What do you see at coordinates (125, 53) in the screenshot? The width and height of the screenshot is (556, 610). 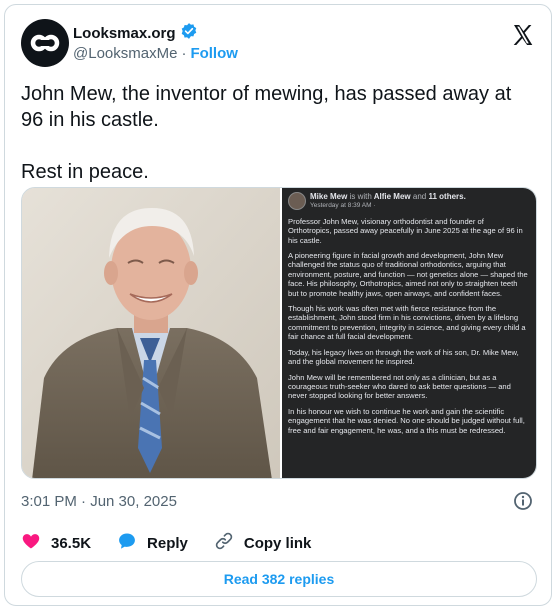 I see `author-handle: @LooksmaxMe` at bounding box center [125, 53].